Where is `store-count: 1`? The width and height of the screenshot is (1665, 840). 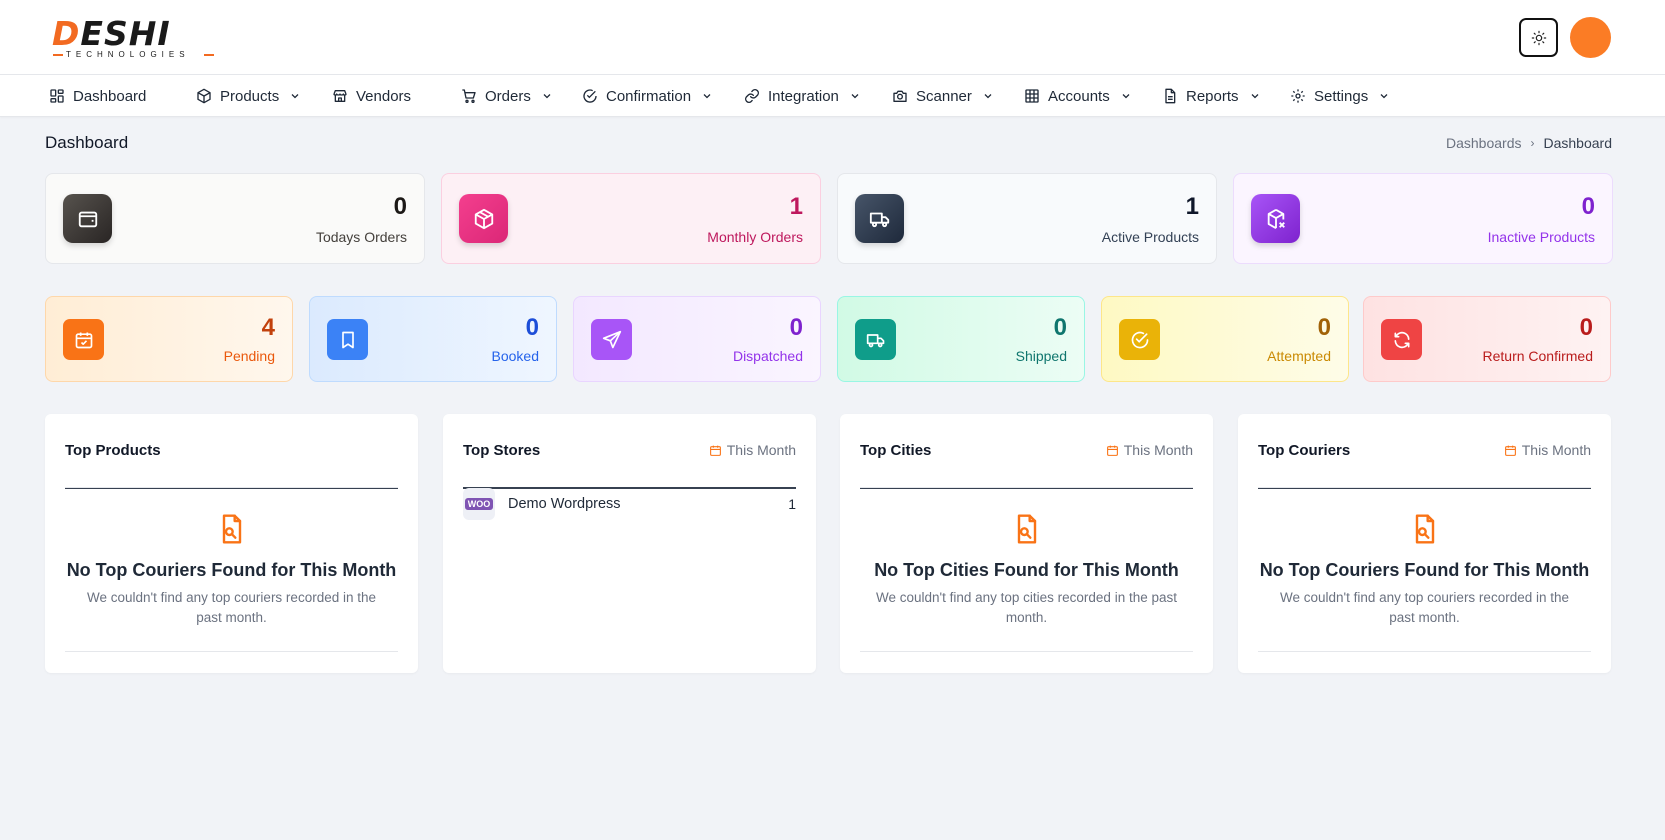
store-count: 1 is located at coordinates (792, 504).